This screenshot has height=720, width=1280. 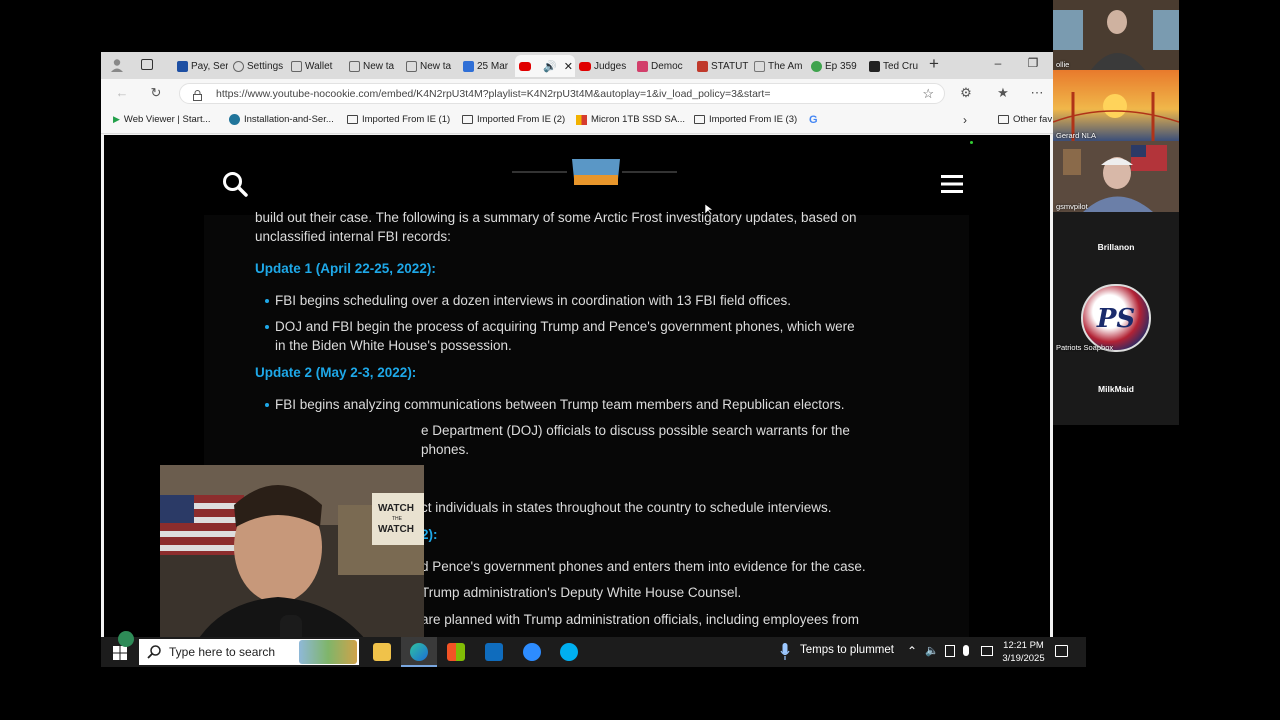 What do you see at coordinates (934, 64) in the screenshot?
I see `new-tab-icon: +` at bounding box center [934, 64].